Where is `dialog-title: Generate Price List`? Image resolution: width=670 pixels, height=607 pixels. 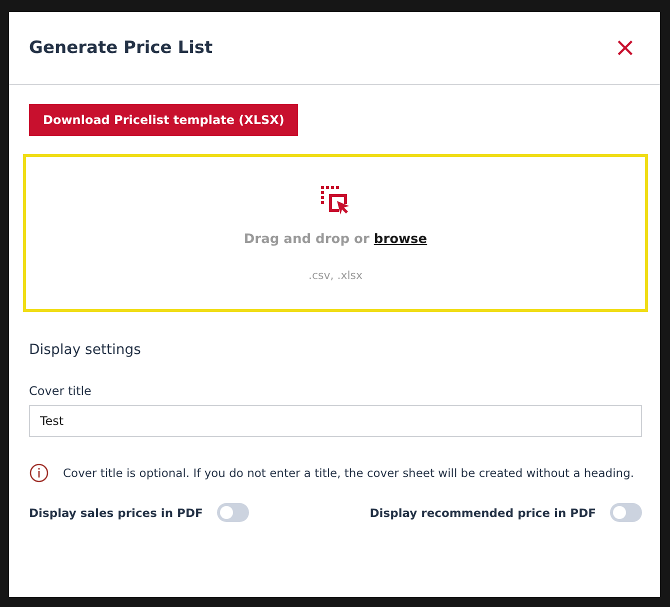 dialog-title: Generate Price List is located at coordinates (121, 48).